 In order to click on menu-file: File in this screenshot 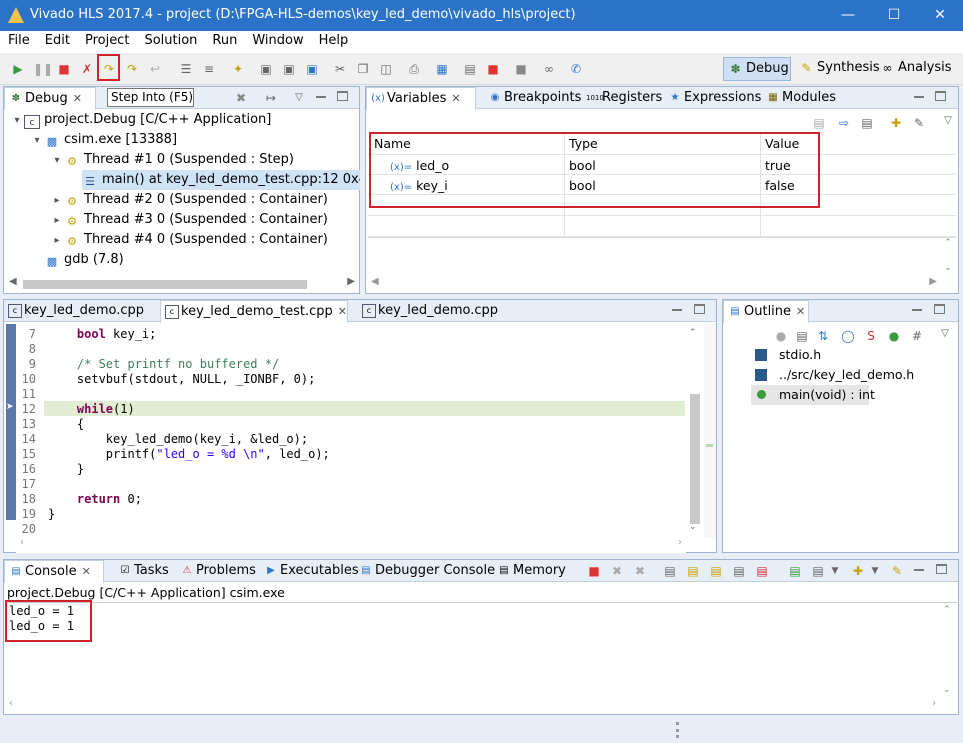, I will do `click(18, 41)`.